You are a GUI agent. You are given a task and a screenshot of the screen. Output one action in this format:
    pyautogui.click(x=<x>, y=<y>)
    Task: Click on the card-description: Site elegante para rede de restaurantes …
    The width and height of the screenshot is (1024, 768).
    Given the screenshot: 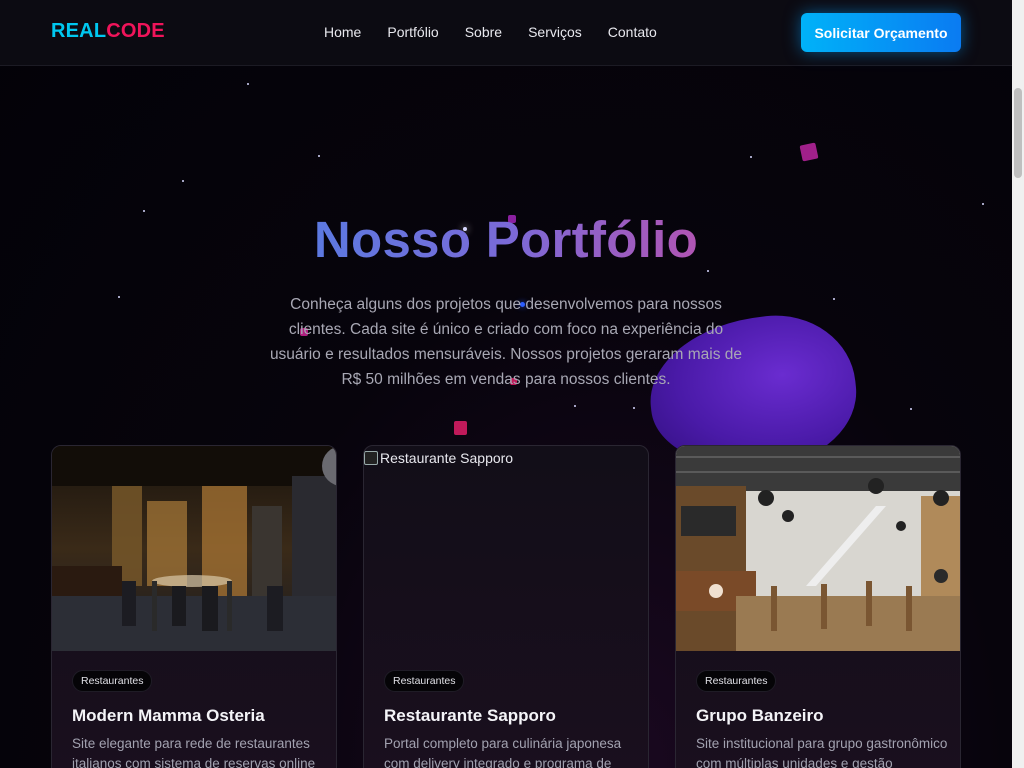 What is the action you would take?
    pyautogui.click(x=194, y=752)
    